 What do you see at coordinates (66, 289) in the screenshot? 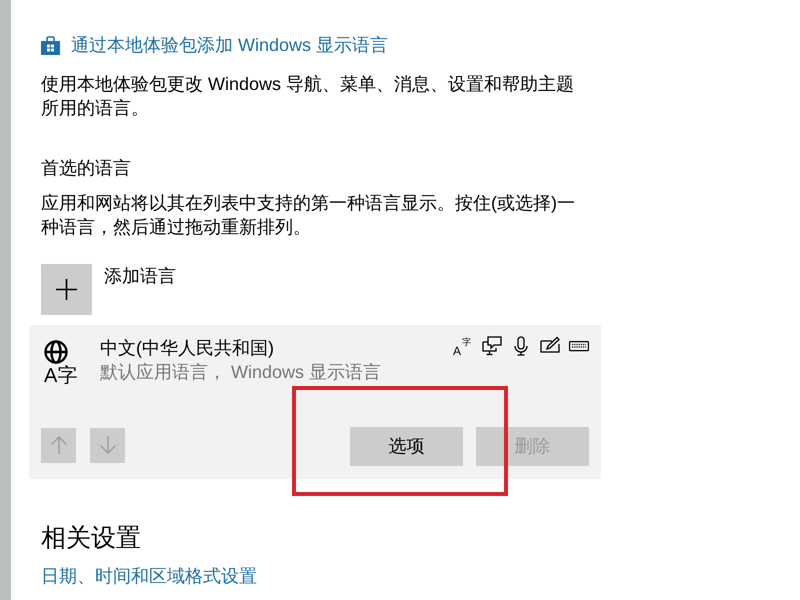
I see `plus-icon` at bounding box center [66, 289].